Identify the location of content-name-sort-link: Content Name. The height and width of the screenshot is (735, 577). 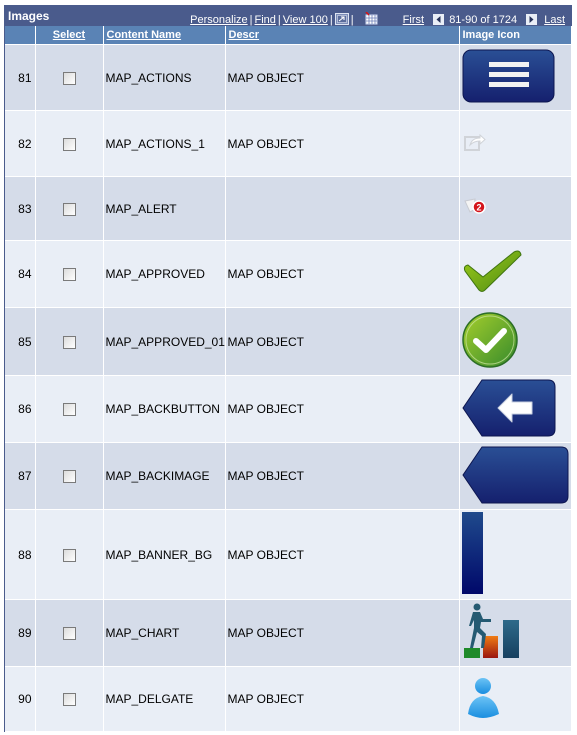
(144, 35).